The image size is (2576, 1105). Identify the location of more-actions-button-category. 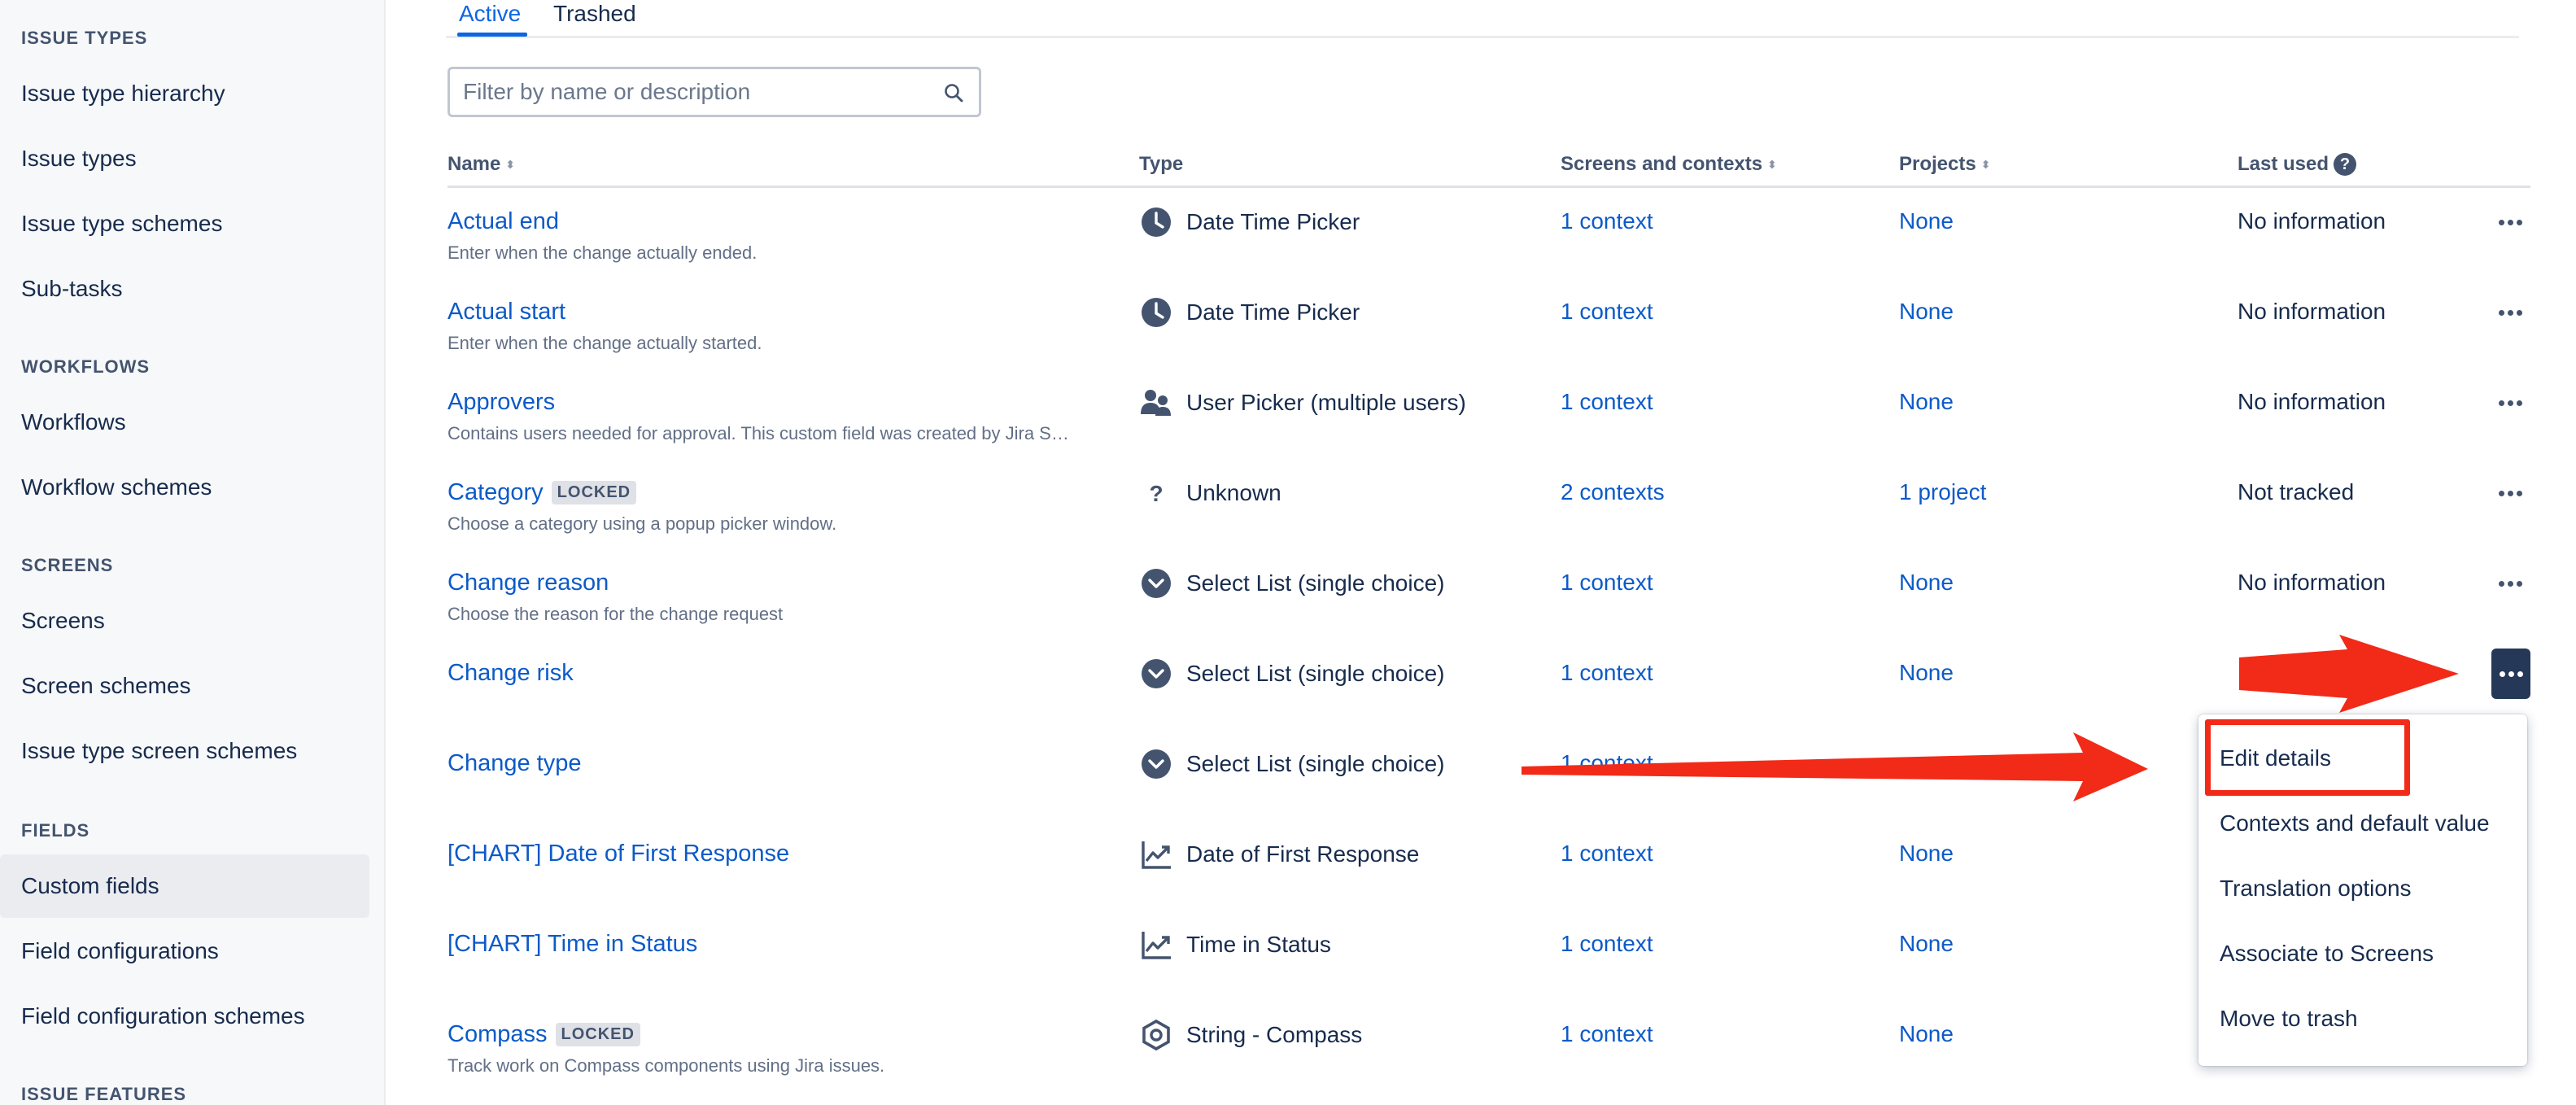
(2510, 493).